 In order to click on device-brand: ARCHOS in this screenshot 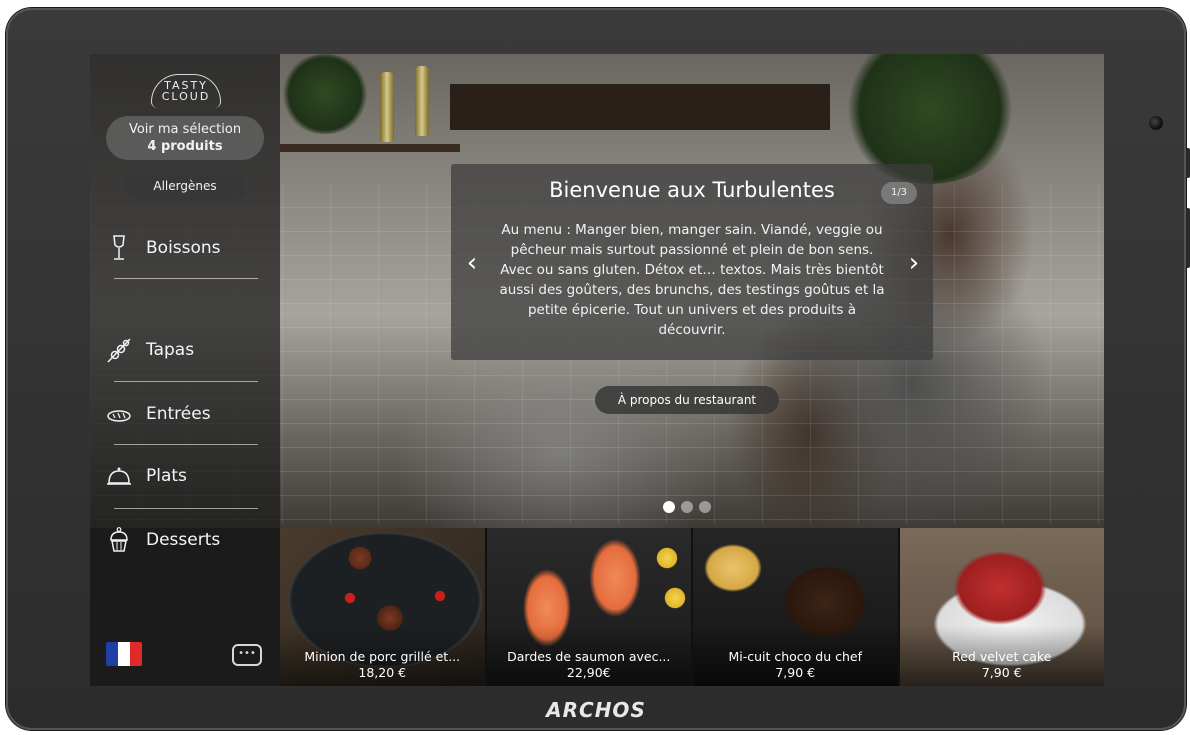, I will do `click(596, 710)`.